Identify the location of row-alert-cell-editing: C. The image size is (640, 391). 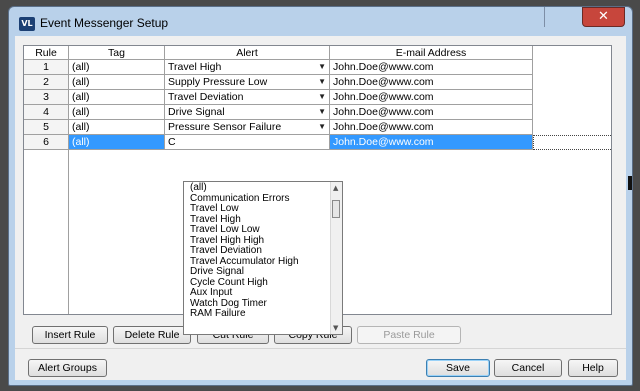
(247, 142).